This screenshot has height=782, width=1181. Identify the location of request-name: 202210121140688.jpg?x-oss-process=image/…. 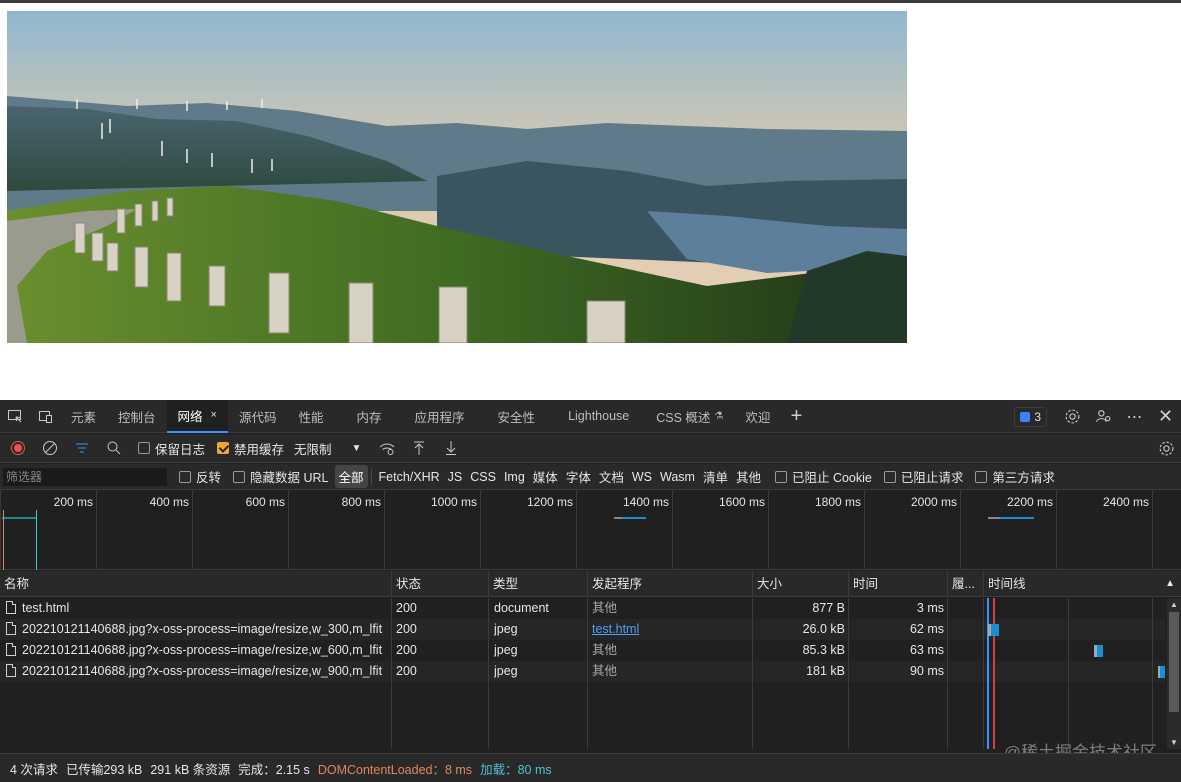
(202, 671).